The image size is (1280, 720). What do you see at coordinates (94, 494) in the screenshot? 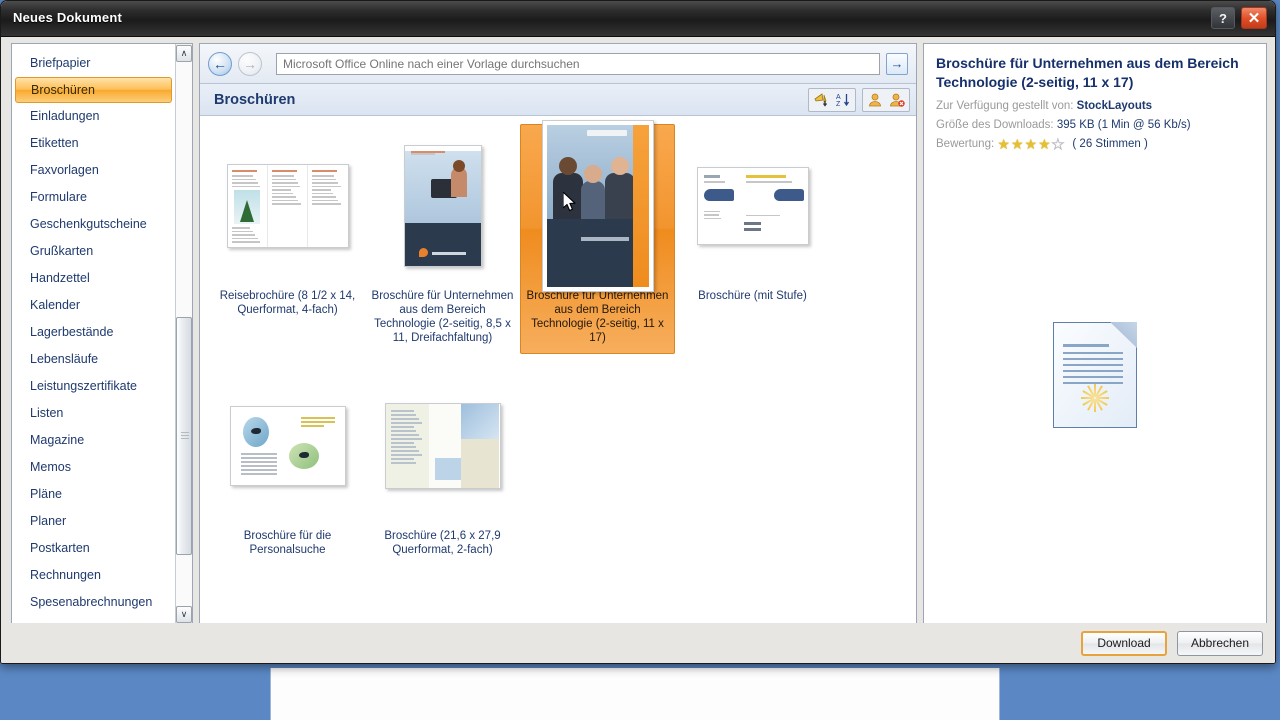
I see `sidebar-item-16: Pläne` at bounding box center [94, 494].